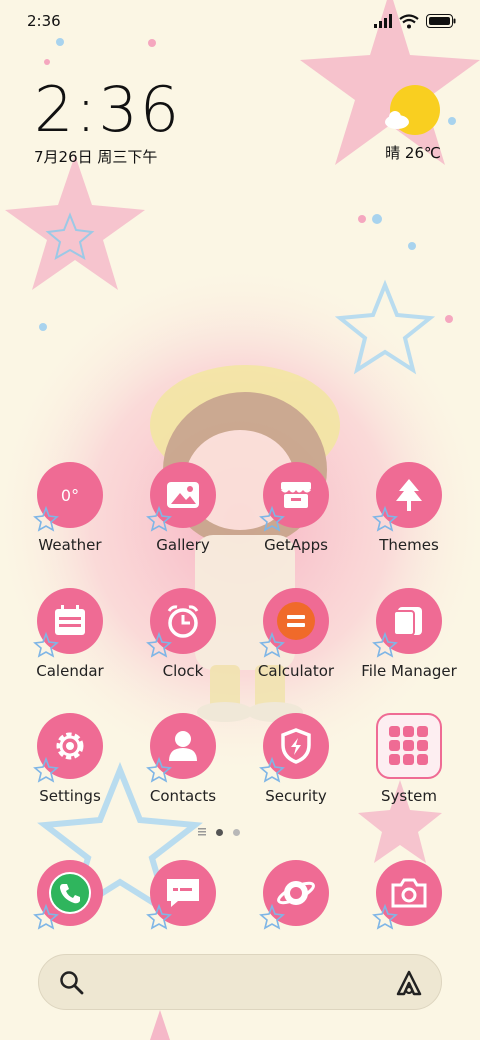 The height and width of the screenshot is (1040, 480). What do you see at coordinates (409, 621) in the screenshot?
I see `folder-icon` at bounding box center [409, 621].